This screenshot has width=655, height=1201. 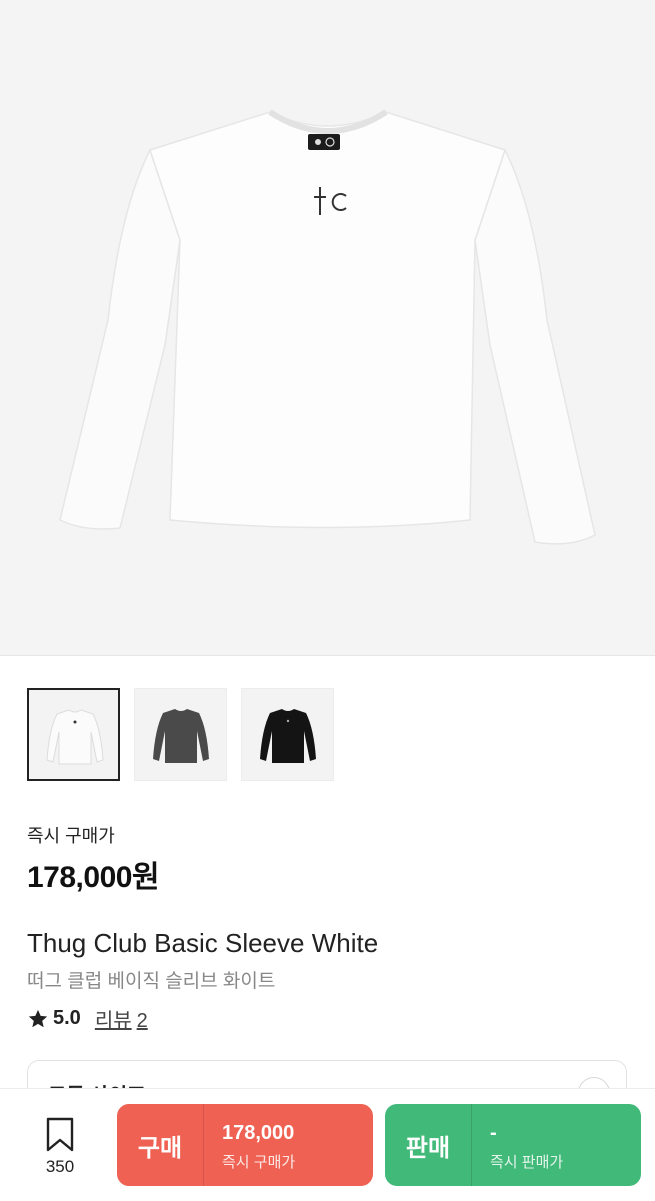 I want to click on sell-button: 판매 - 즉시 판매가, so click(x=513, y=1145).